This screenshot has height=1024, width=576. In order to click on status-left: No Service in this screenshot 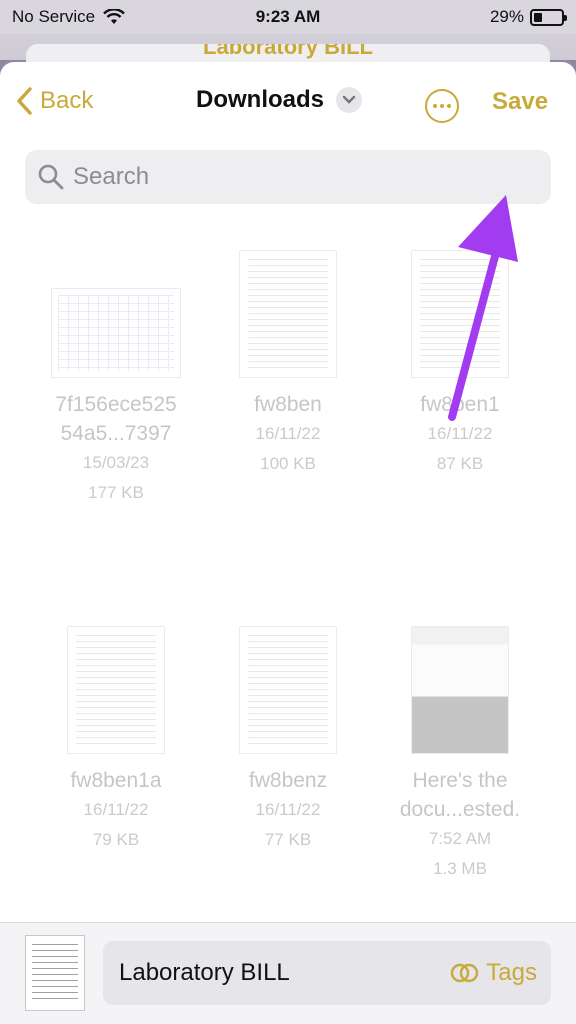, I will do `click(68, 17)`.